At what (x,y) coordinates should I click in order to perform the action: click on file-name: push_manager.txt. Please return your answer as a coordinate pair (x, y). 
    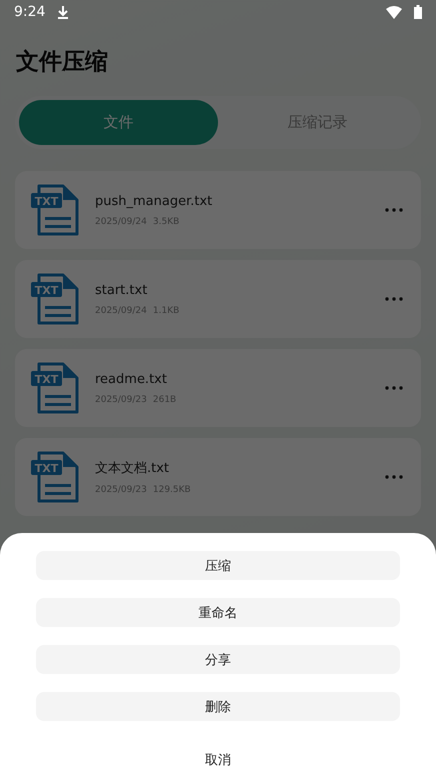
    Looking at the image, I should click on (153, 201).